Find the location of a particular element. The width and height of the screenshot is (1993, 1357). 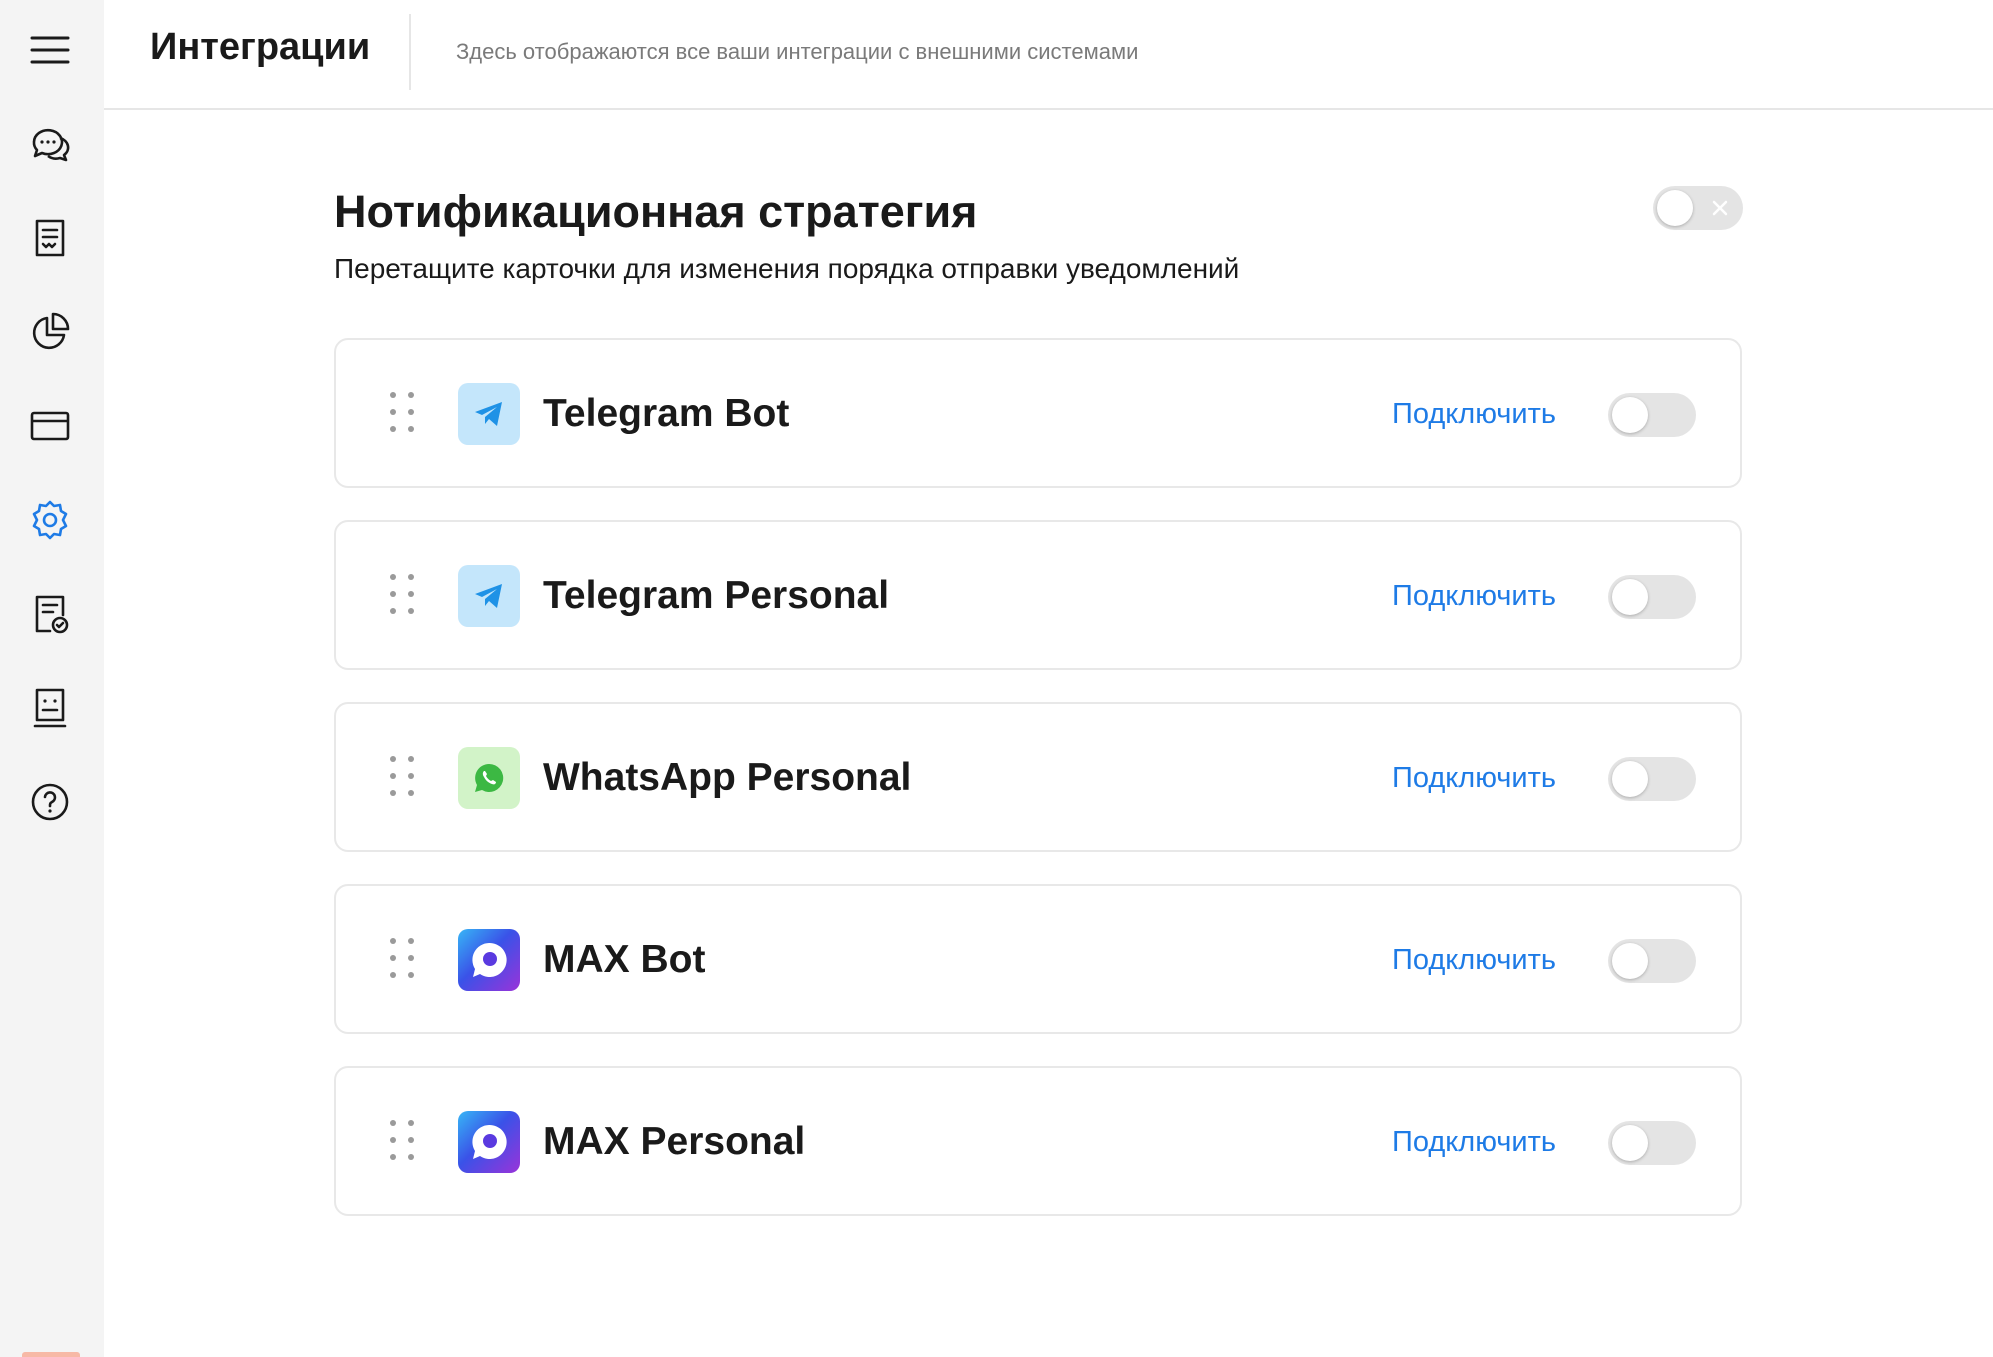

chat-icon is located at coordinates (50, 144).